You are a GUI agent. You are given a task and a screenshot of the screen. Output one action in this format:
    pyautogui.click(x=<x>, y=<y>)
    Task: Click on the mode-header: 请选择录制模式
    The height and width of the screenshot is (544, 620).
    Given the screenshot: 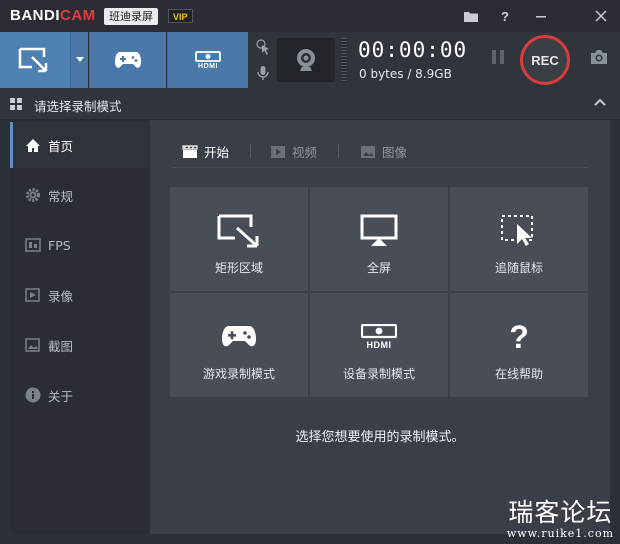 What is the action you would take?
    pyautogui.click(x=310, y=104)
    